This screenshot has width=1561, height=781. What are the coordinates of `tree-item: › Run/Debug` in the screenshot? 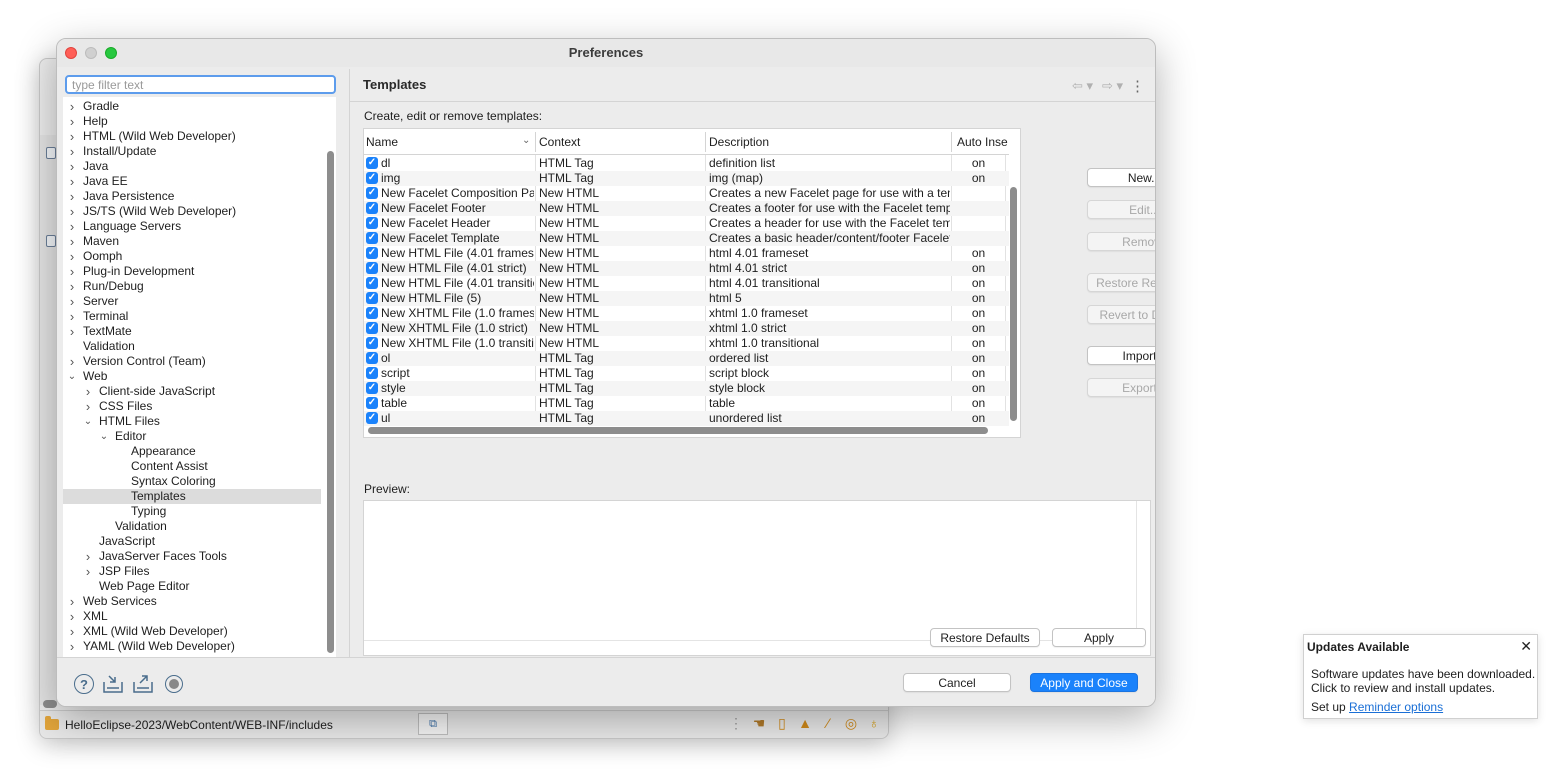 It's located at (192, 286).